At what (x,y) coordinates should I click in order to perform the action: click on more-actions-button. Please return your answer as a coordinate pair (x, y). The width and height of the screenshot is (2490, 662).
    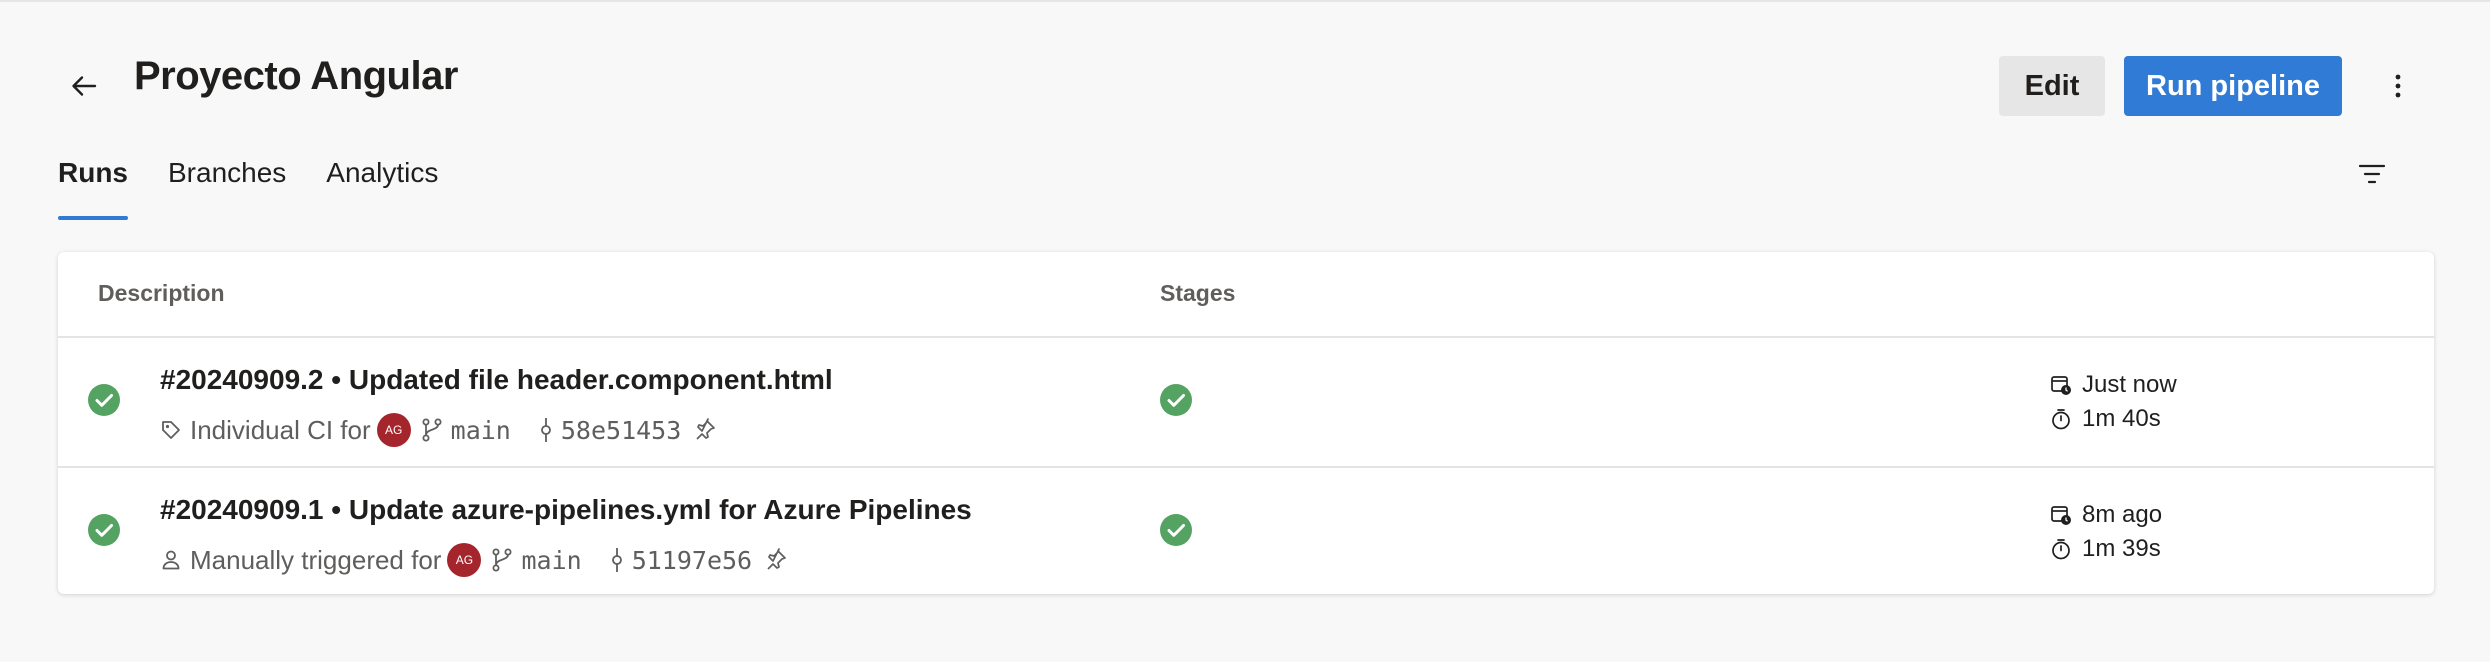
    Looking at the image, I should click on (2398, 86).